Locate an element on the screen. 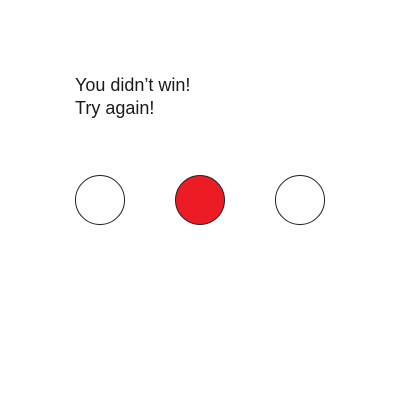  circle-right is located at coordinates (300, 200).